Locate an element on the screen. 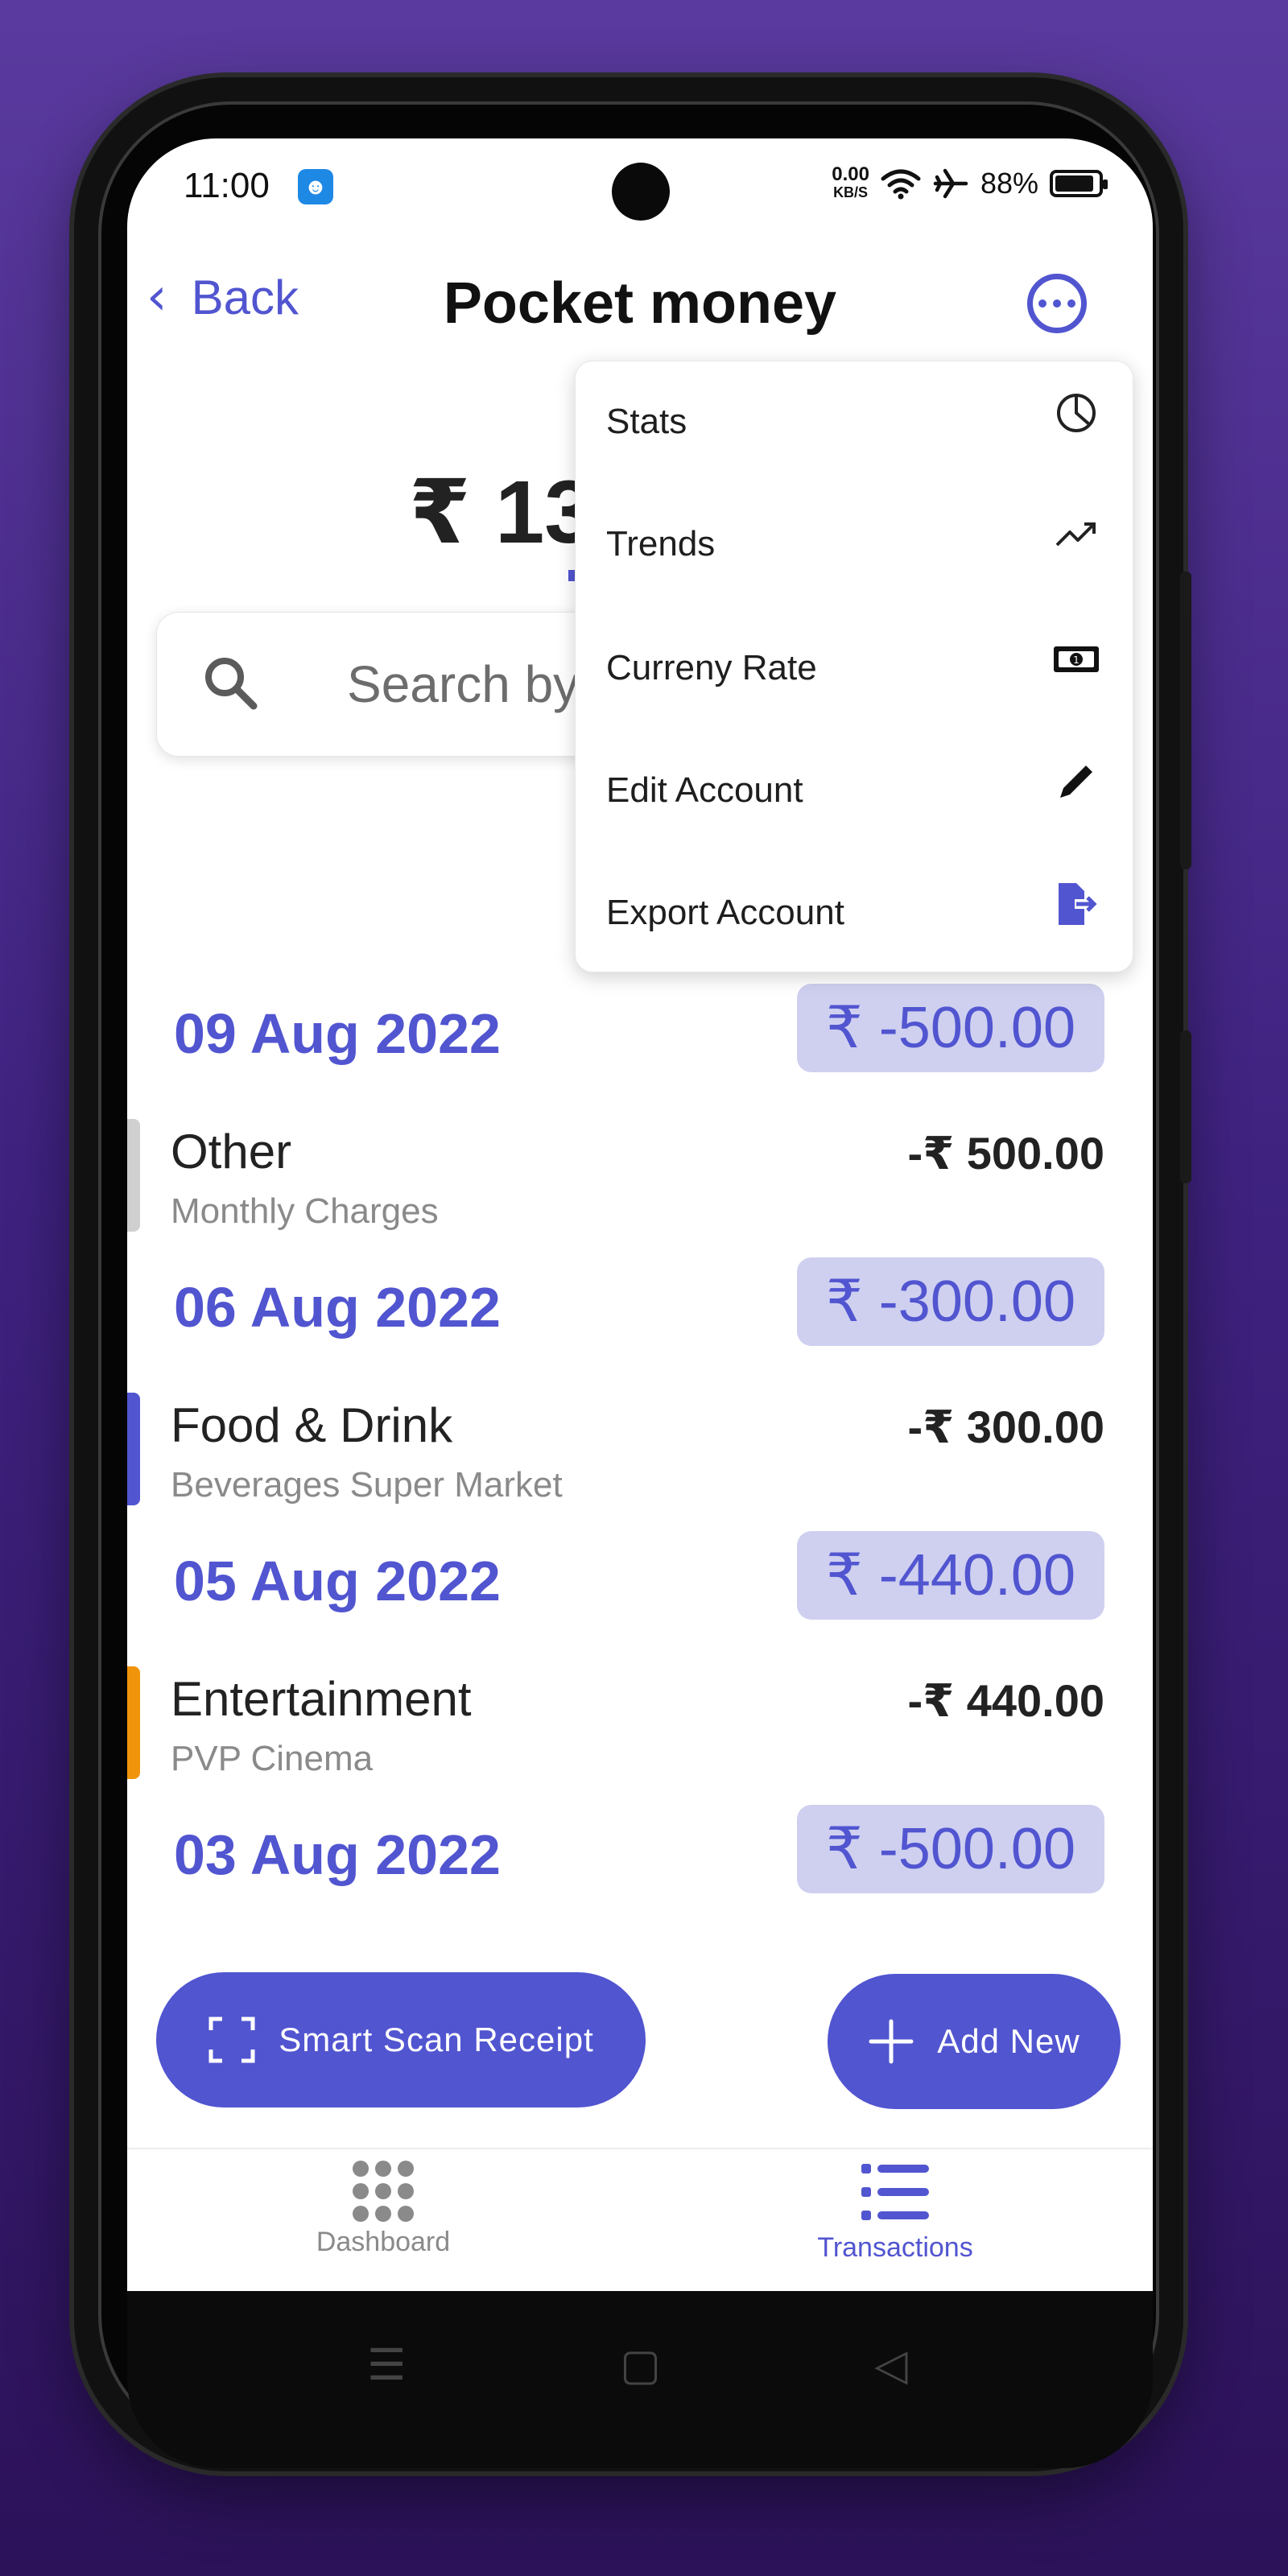 The height and width of the screenshot is (2576, 1288). day-total-badge: ₹ -440.00 is located at coordinates (950, 1575).